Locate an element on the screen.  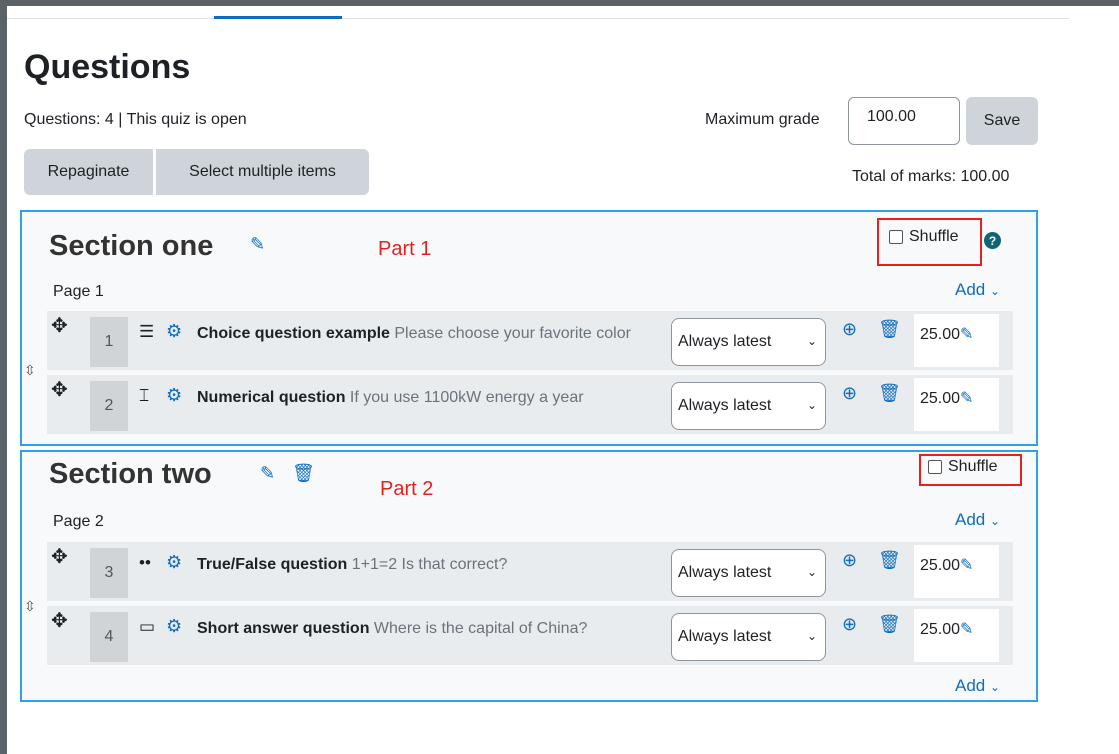
question-snippet: Please choose your favorite color is located at coordinates (510, 333).